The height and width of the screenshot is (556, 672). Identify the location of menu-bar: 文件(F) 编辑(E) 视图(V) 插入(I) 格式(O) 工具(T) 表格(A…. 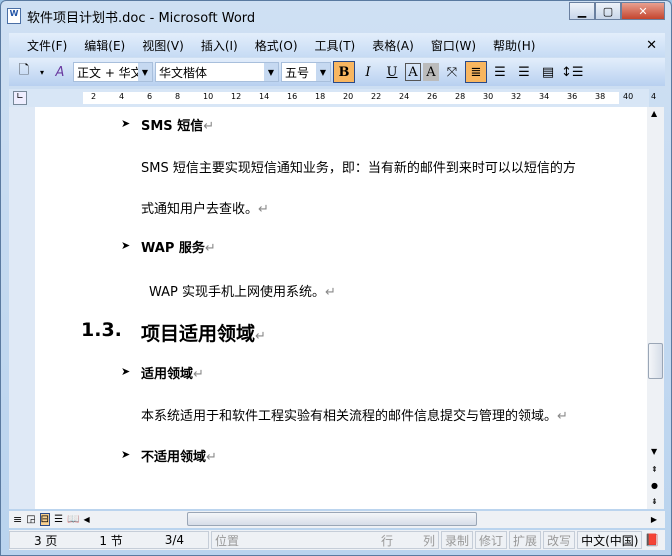
(337, 45).